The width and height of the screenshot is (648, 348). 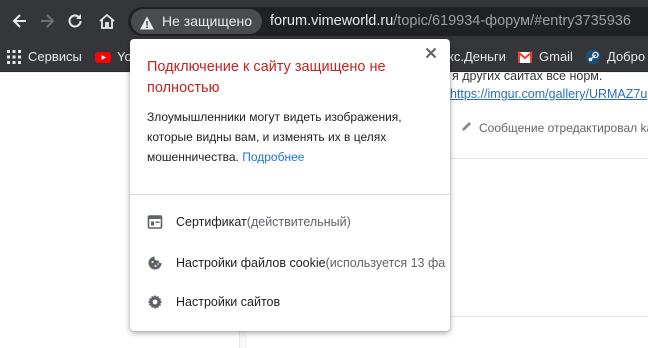 I want to click on edit-pencil-icon, so click(x=467, y=127).